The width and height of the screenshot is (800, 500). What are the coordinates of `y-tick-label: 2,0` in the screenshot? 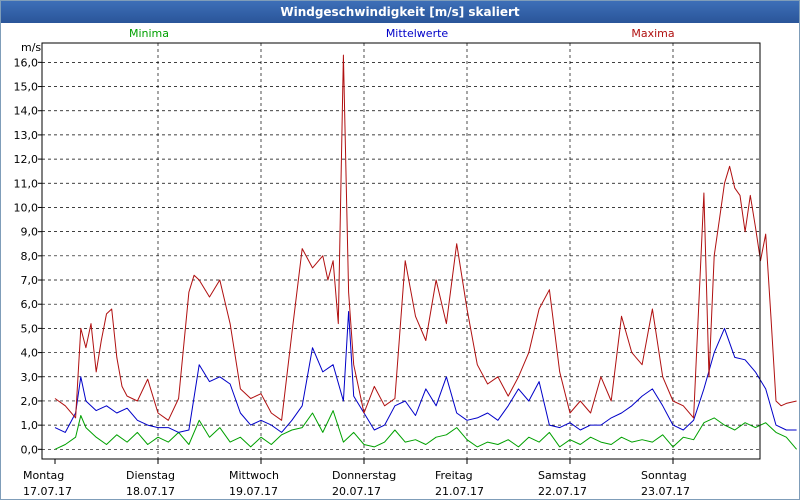 It's located at (30, 401).